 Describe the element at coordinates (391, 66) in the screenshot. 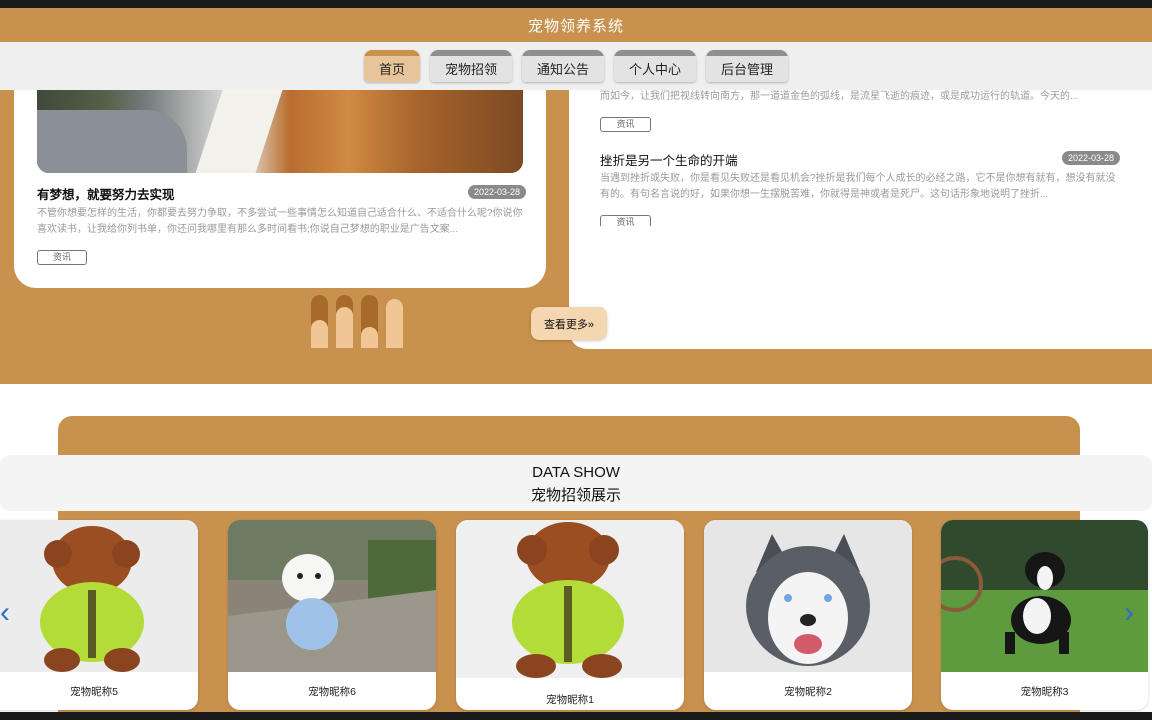

I see `tab-home: 首页` at that location.